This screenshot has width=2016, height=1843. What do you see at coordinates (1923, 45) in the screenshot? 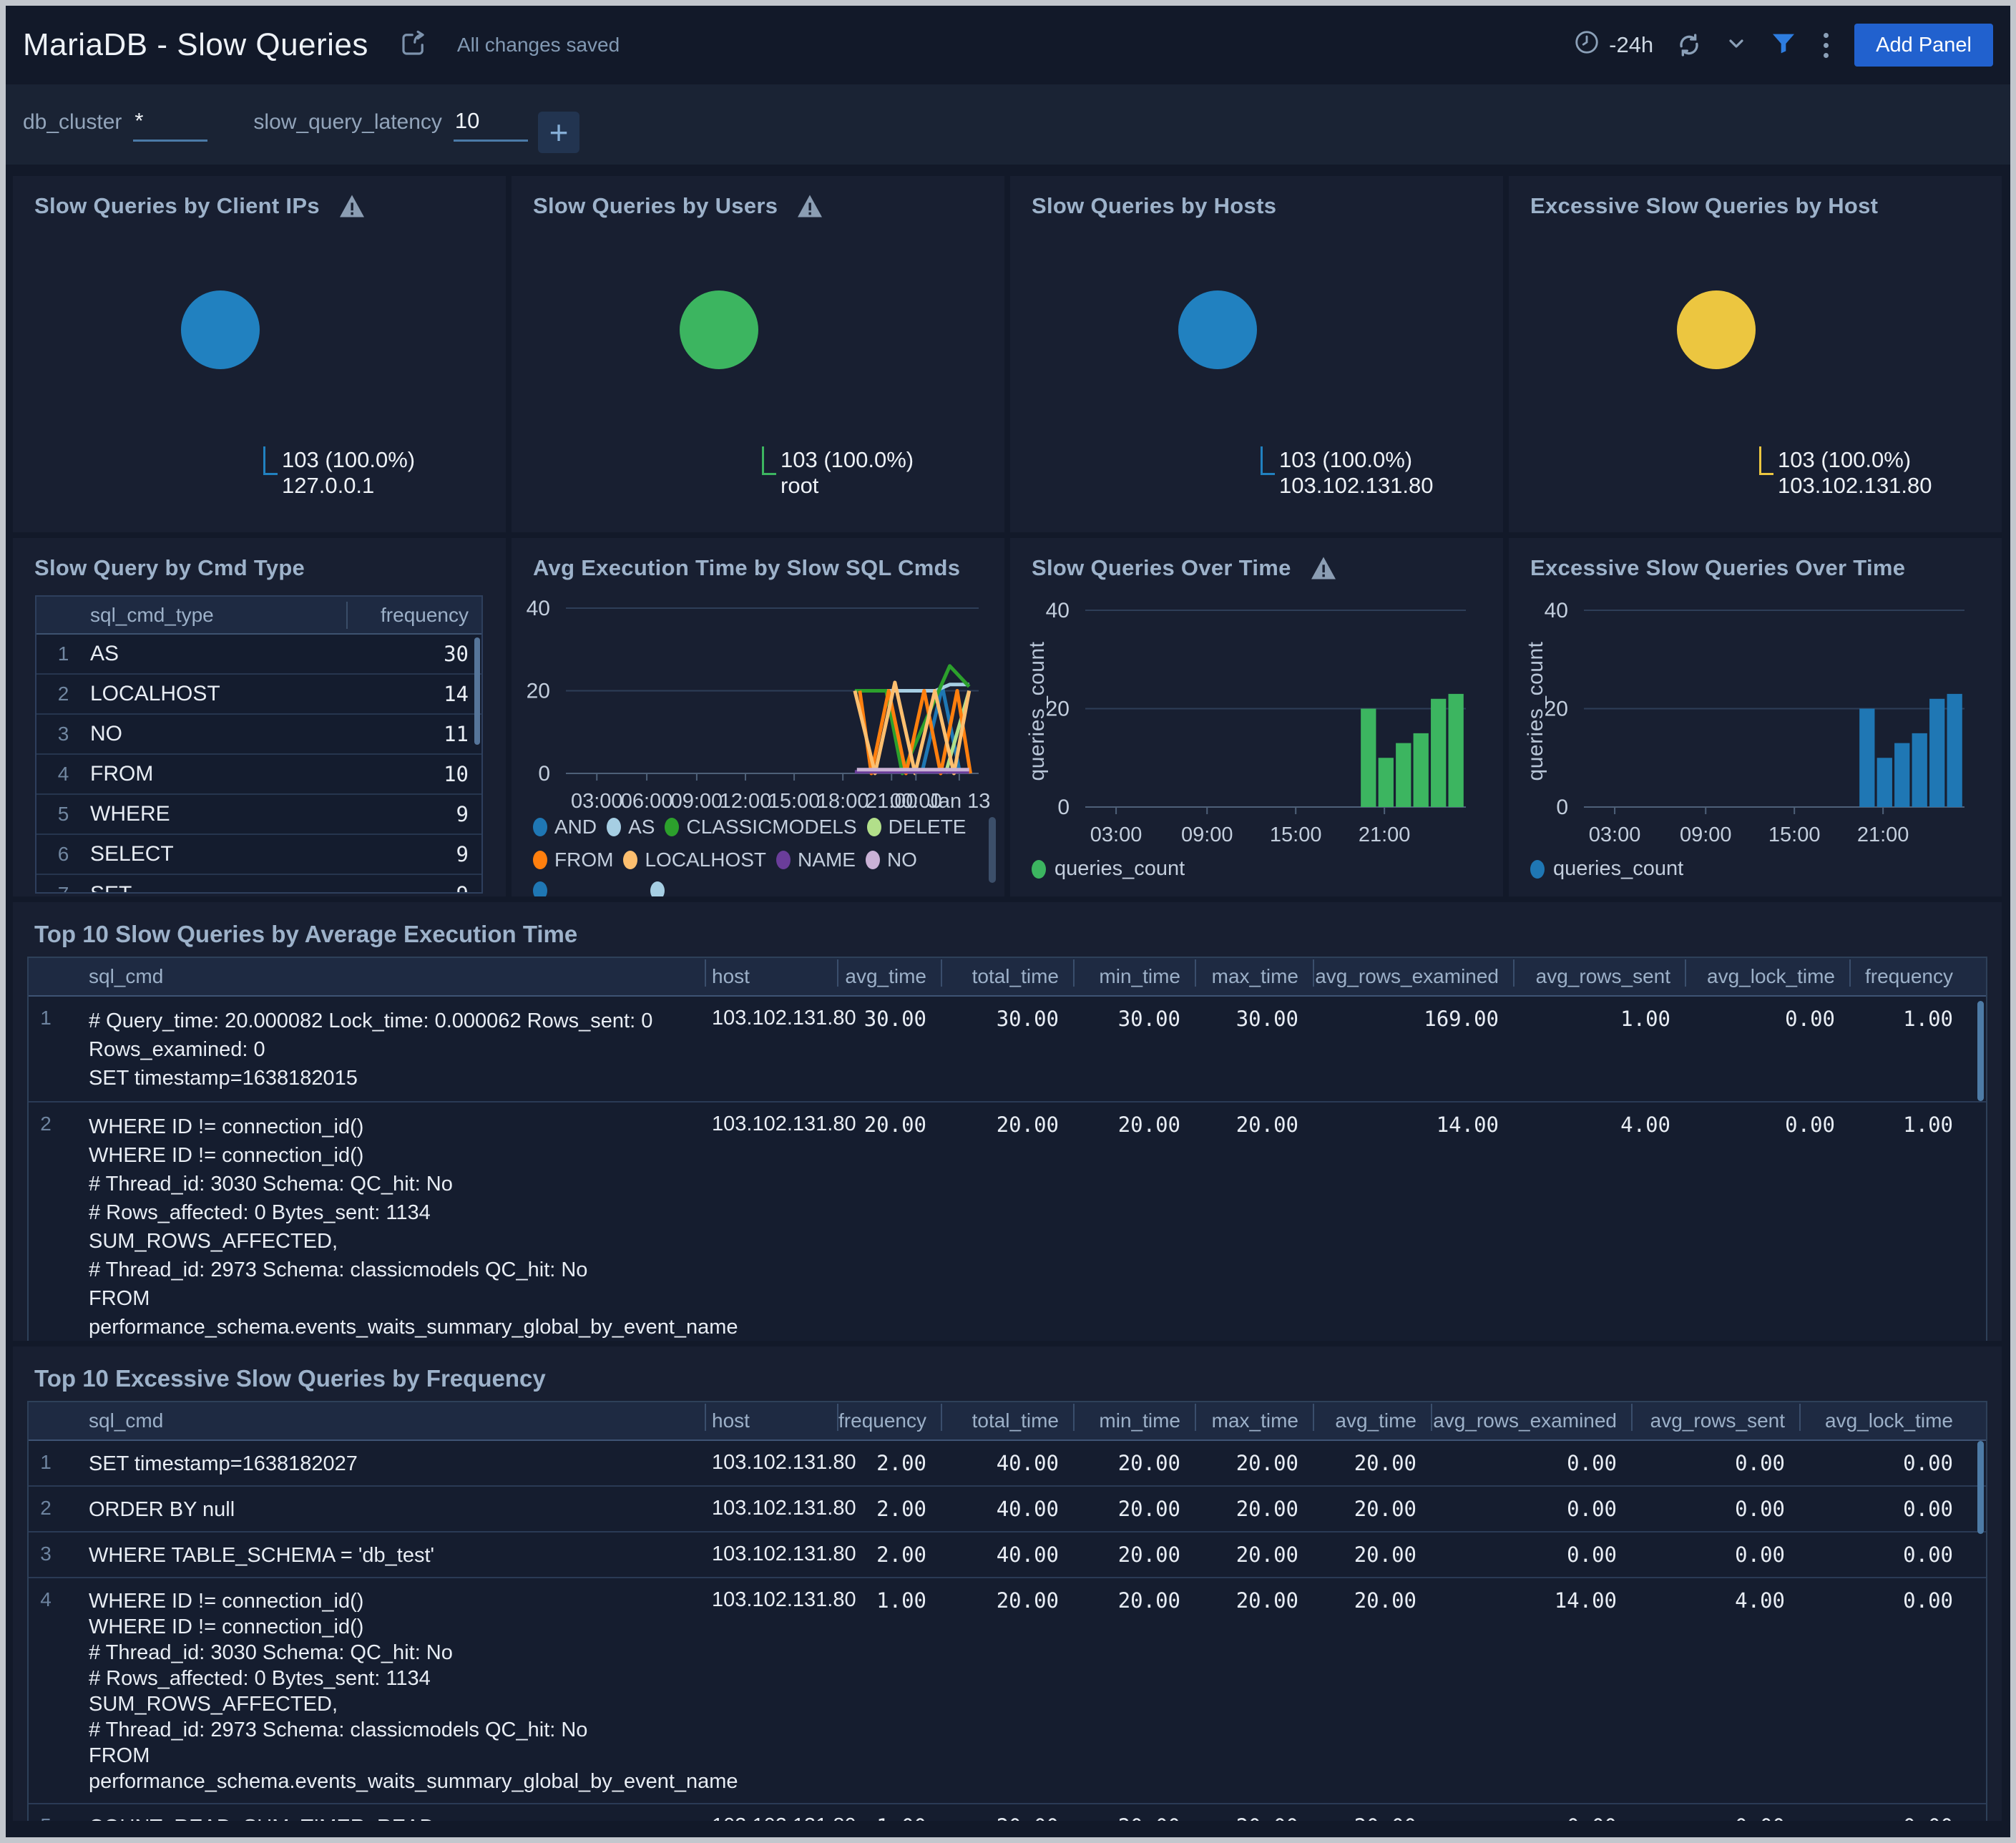
I see `add-panel-button: Add Panel` at bounding box center [1923, 45].